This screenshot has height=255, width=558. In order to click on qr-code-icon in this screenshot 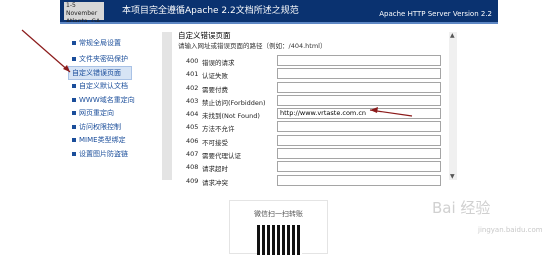, I will do `click(279, 240)`.